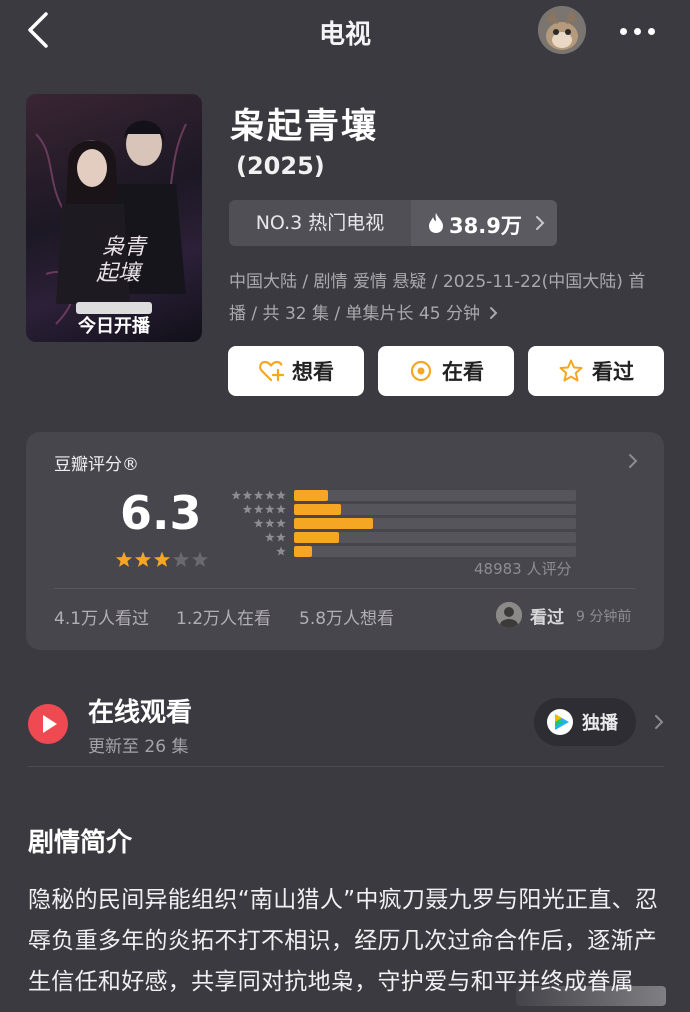  I want to click on show-year: (2025), so click(280, 166).